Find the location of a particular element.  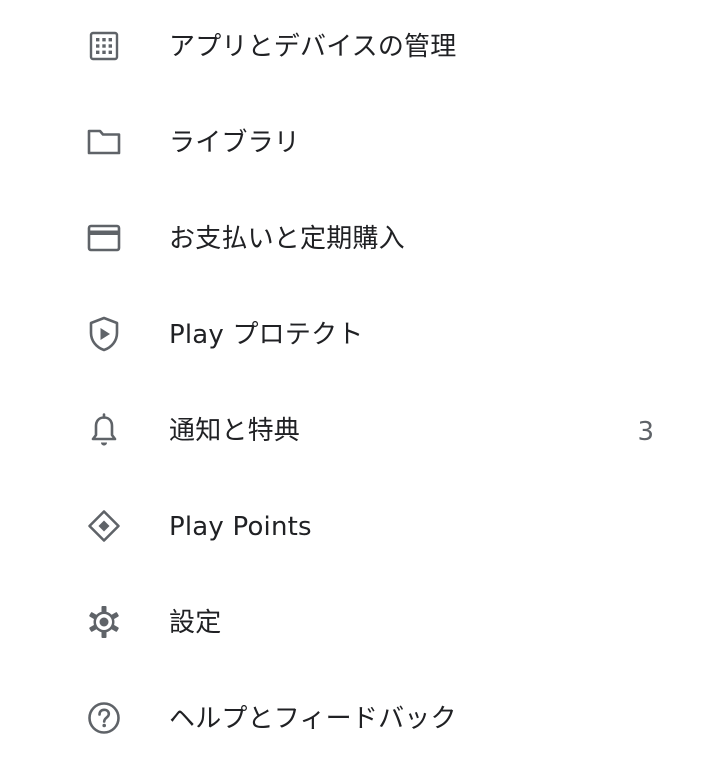

bell-icon is located at coordinates (104, 430).